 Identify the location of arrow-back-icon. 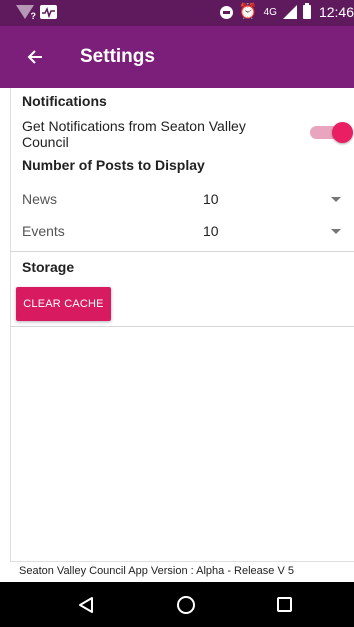
(34, 57).